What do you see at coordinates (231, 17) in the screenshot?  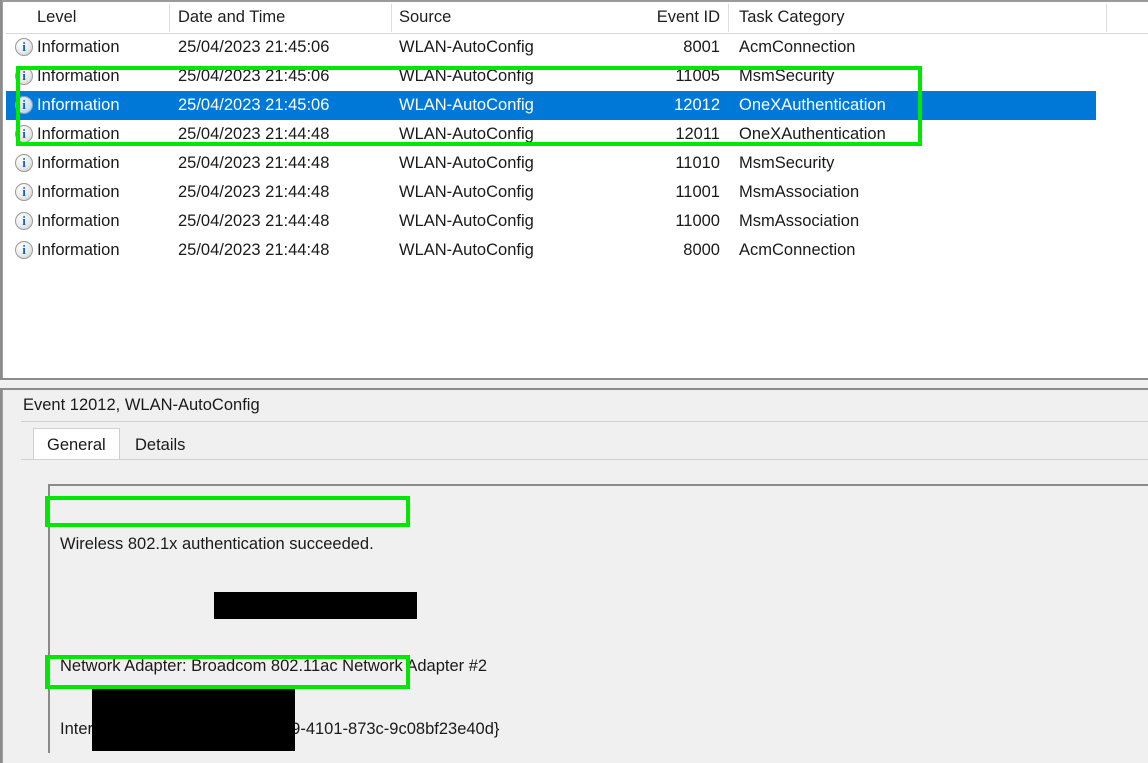 I see `column-header-date-and-time: Date and Time` at bounding box center [231, 17].